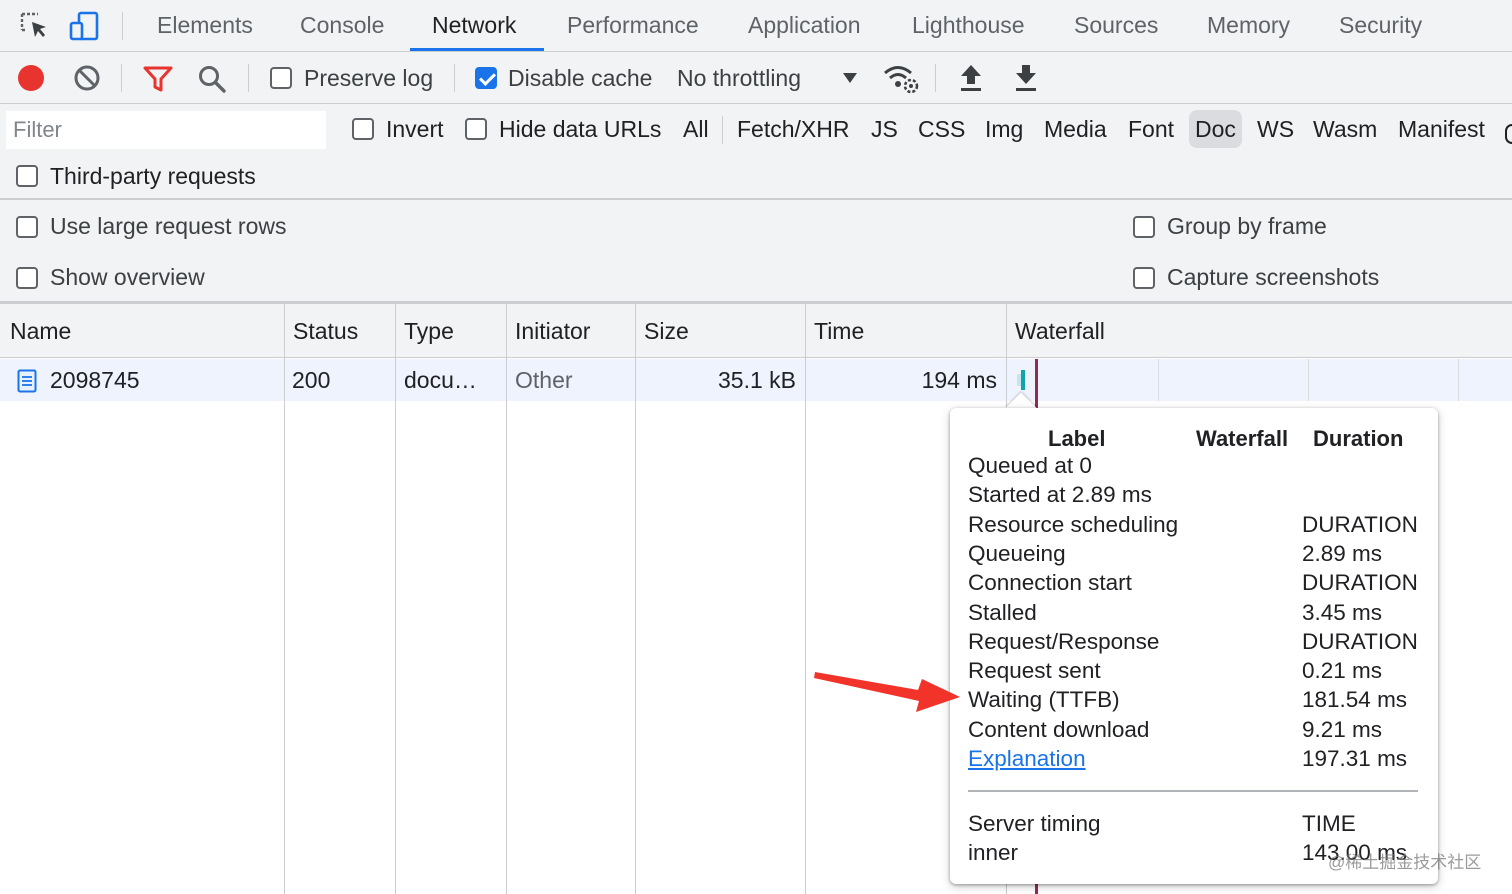 Image resolution: width=1512 pixels, height=894 pixels. Describe the element at coordinates (1004, 129) in the screenshot. I see `type-filter-img: Img` at that location.